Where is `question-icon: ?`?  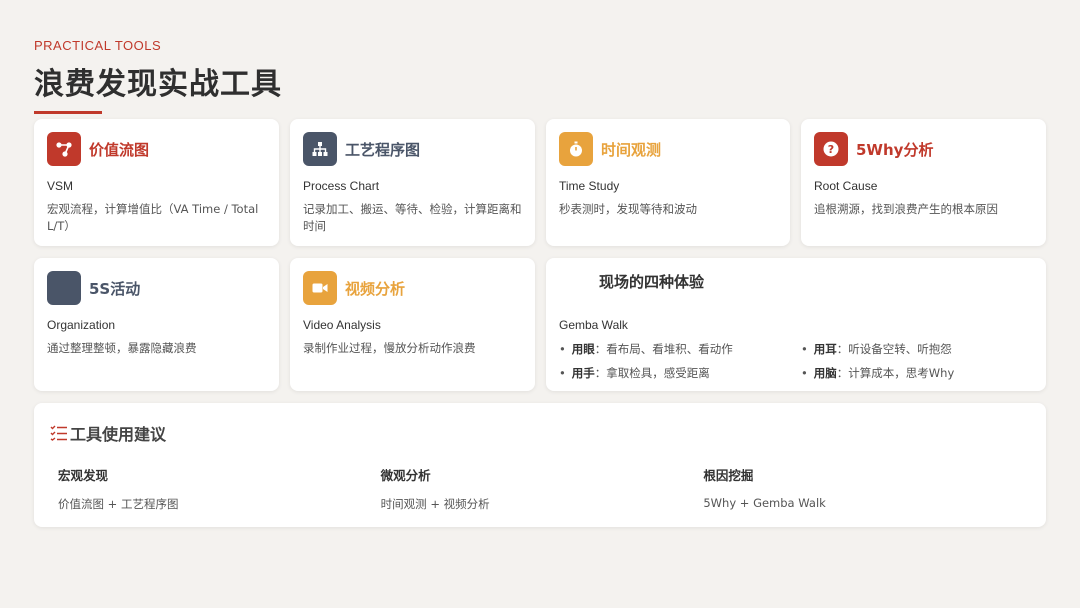
question-icon: ? is located at coordinates (831, 149).